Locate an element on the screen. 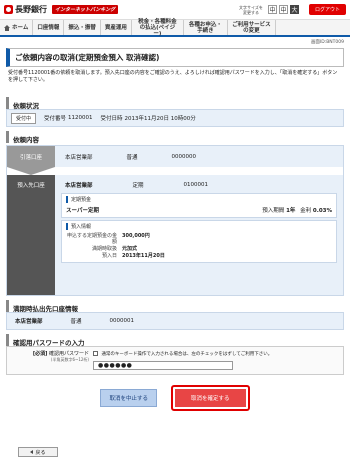 Image resolution: width=350 pixels, height=470 pixels. bank-name: 長野銀行 is located at coordinates (31, 9).